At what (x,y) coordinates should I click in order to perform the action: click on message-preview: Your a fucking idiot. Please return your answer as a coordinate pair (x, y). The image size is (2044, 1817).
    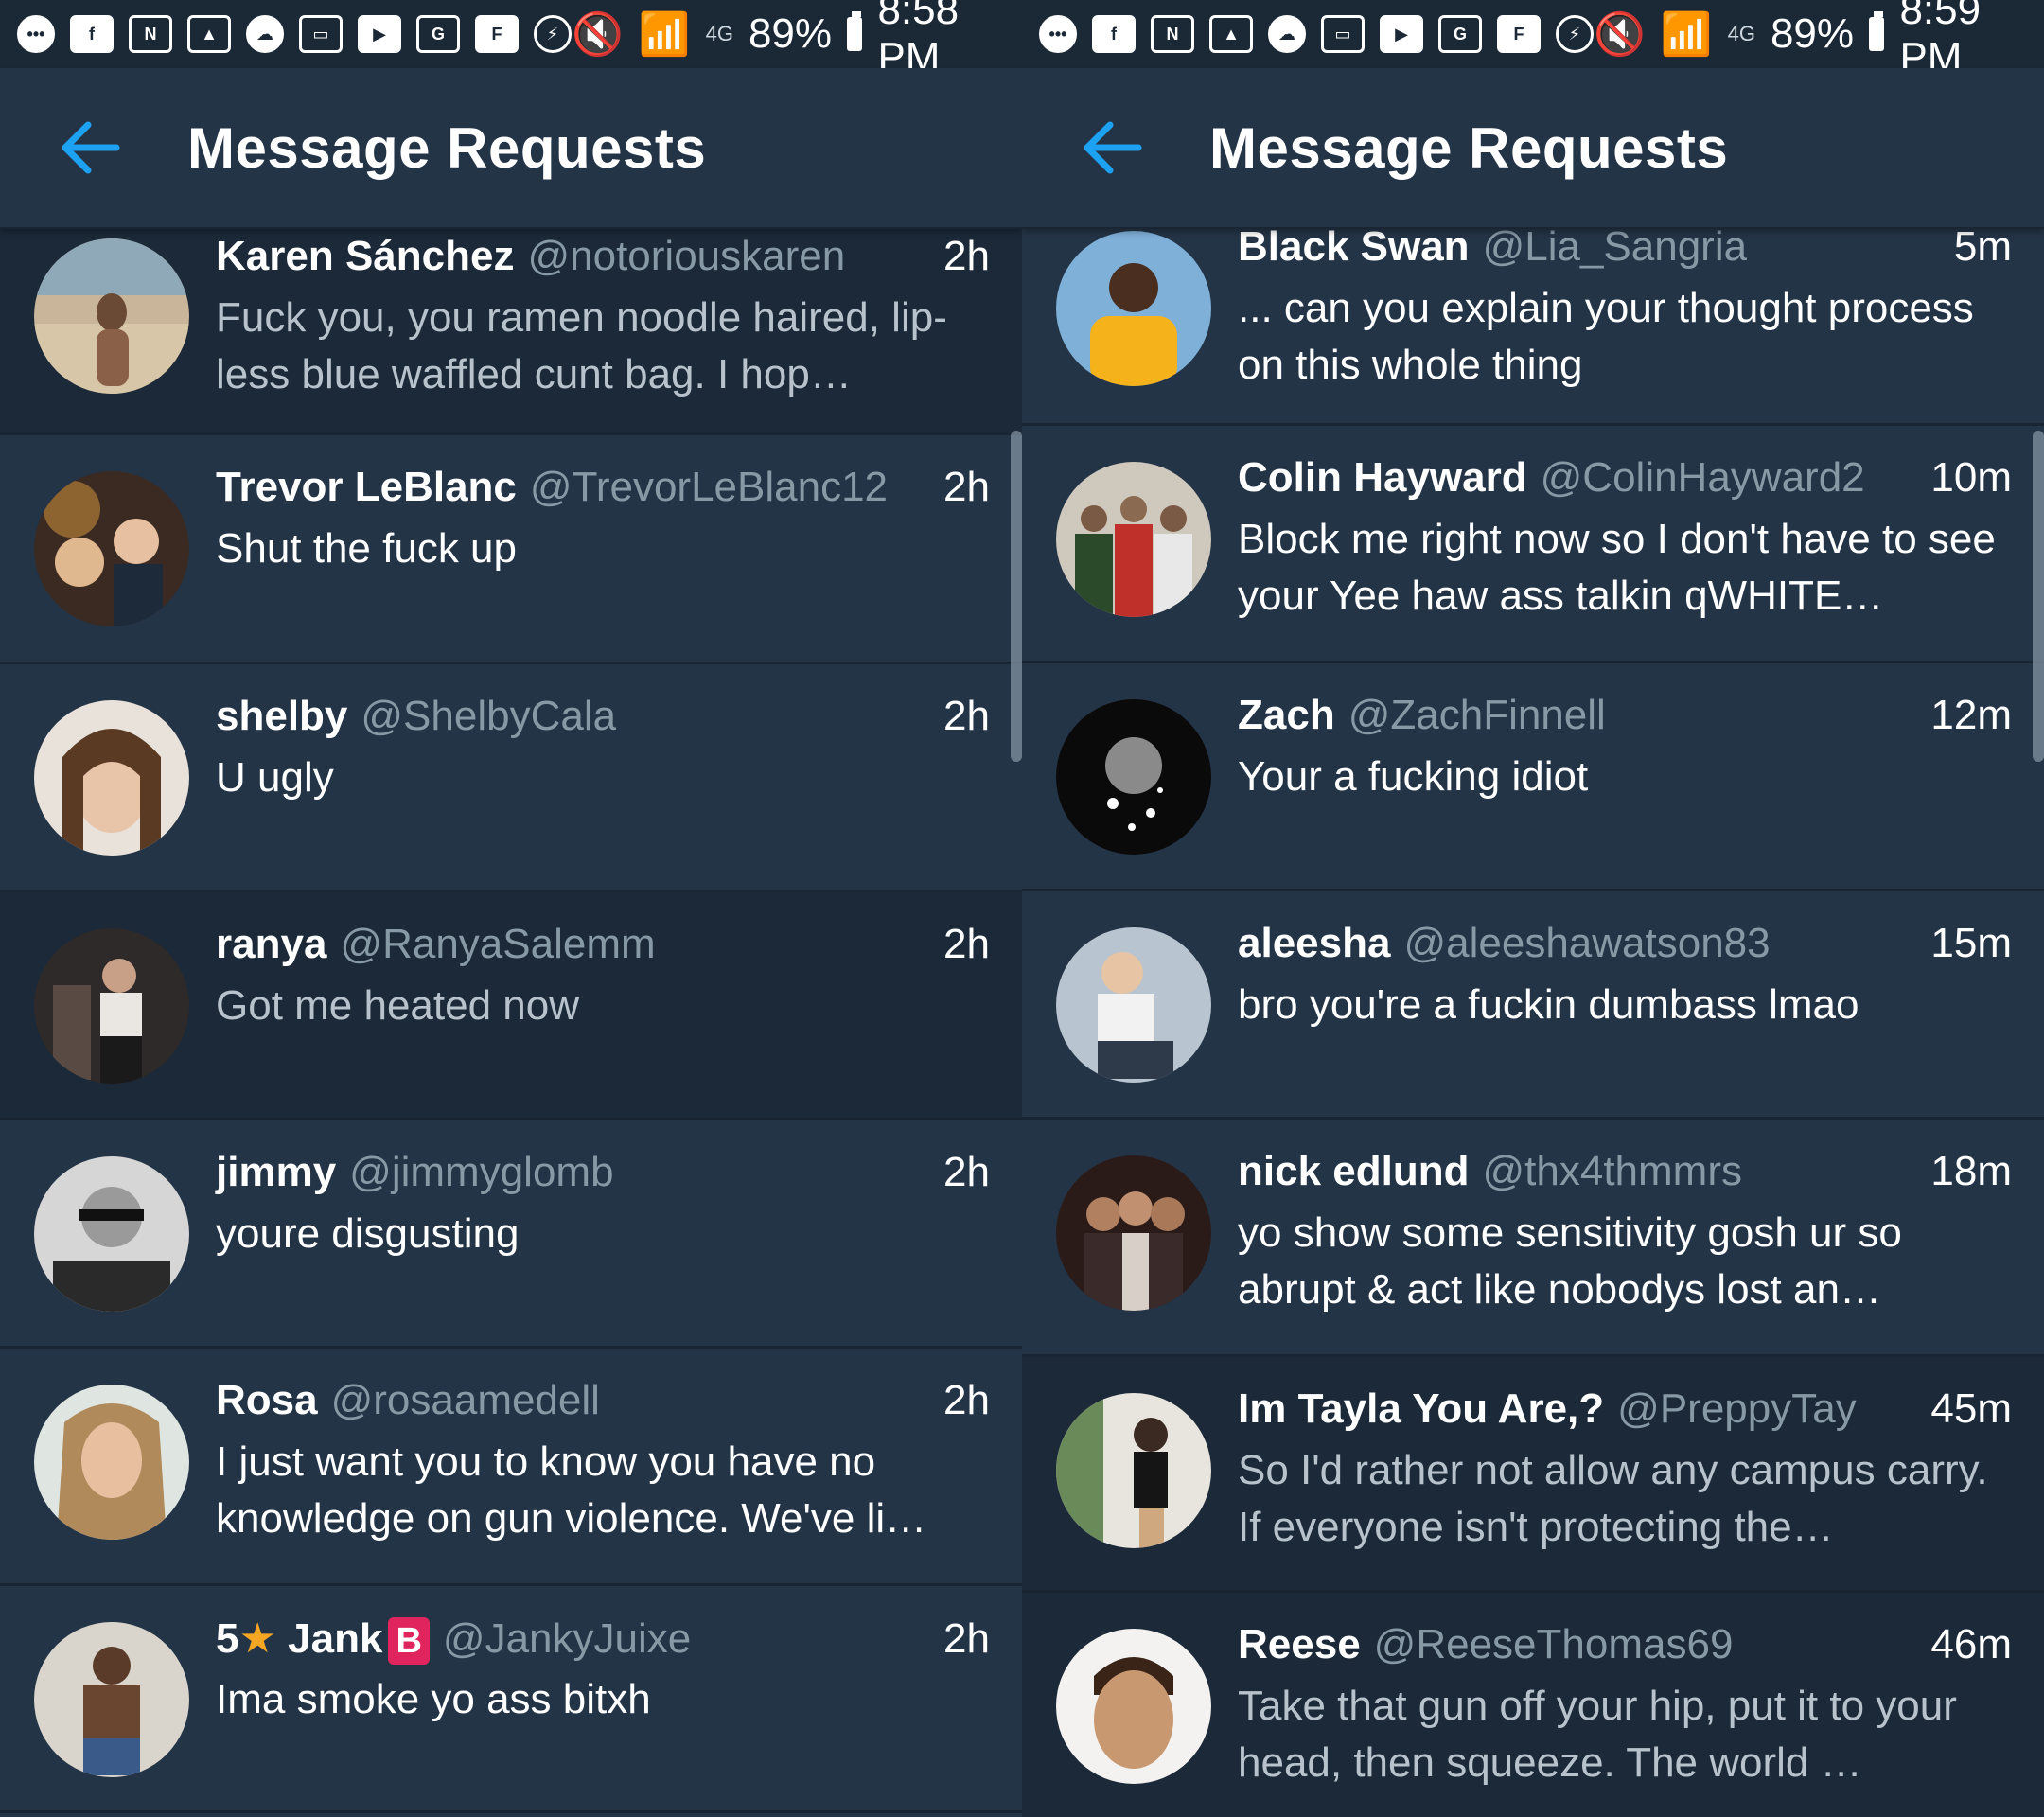
    Looking at the image, I should click on (1413, 776).